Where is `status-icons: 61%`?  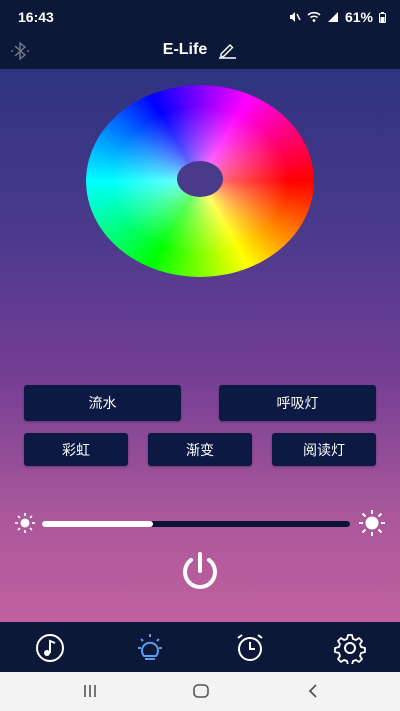 status-icons: 61% is located at coordinates (337, 17).